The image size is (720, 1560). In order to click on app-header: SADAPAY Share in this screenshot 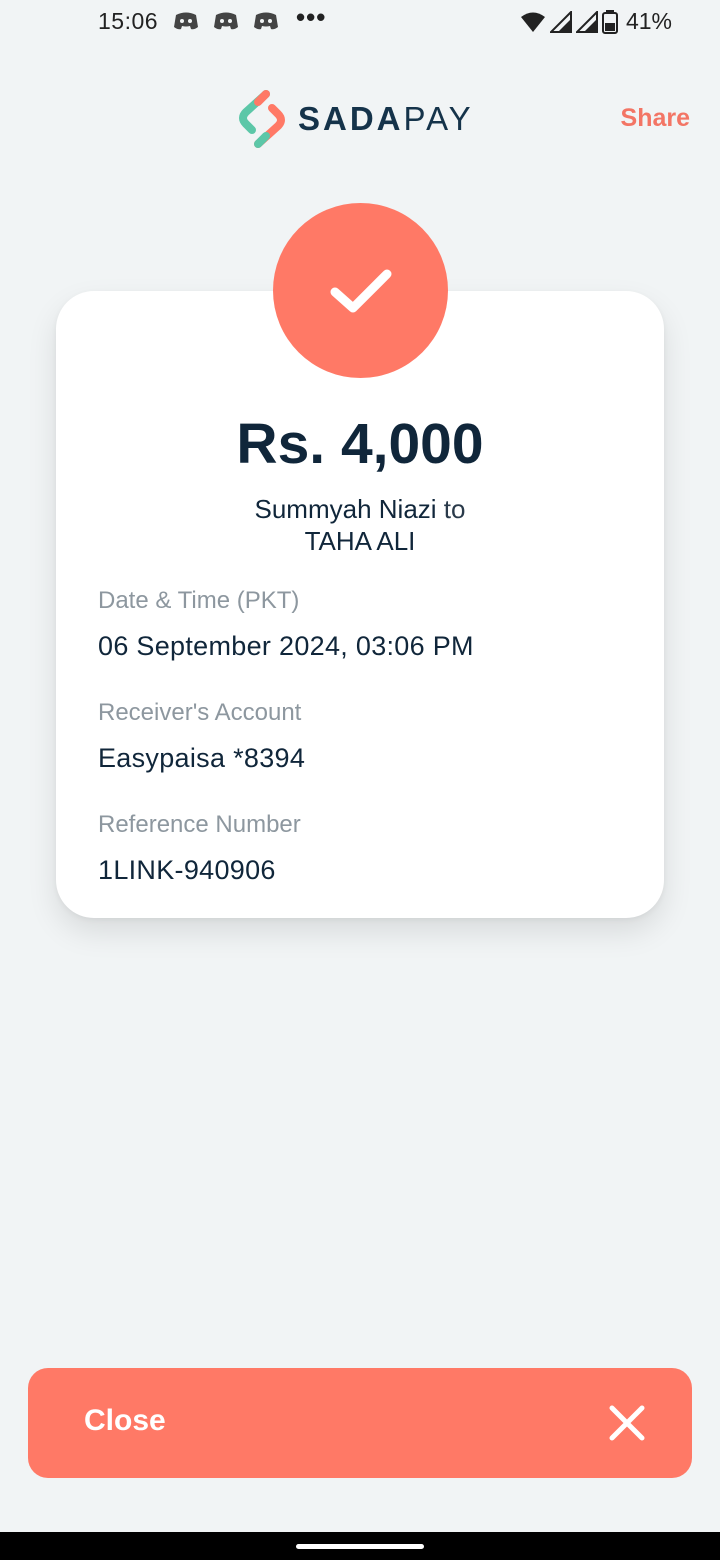, I will do `click(360, 120)`.